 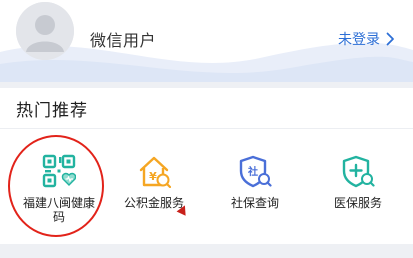 I want to click on user-name: 微信用户, so click(x=123, y=40).